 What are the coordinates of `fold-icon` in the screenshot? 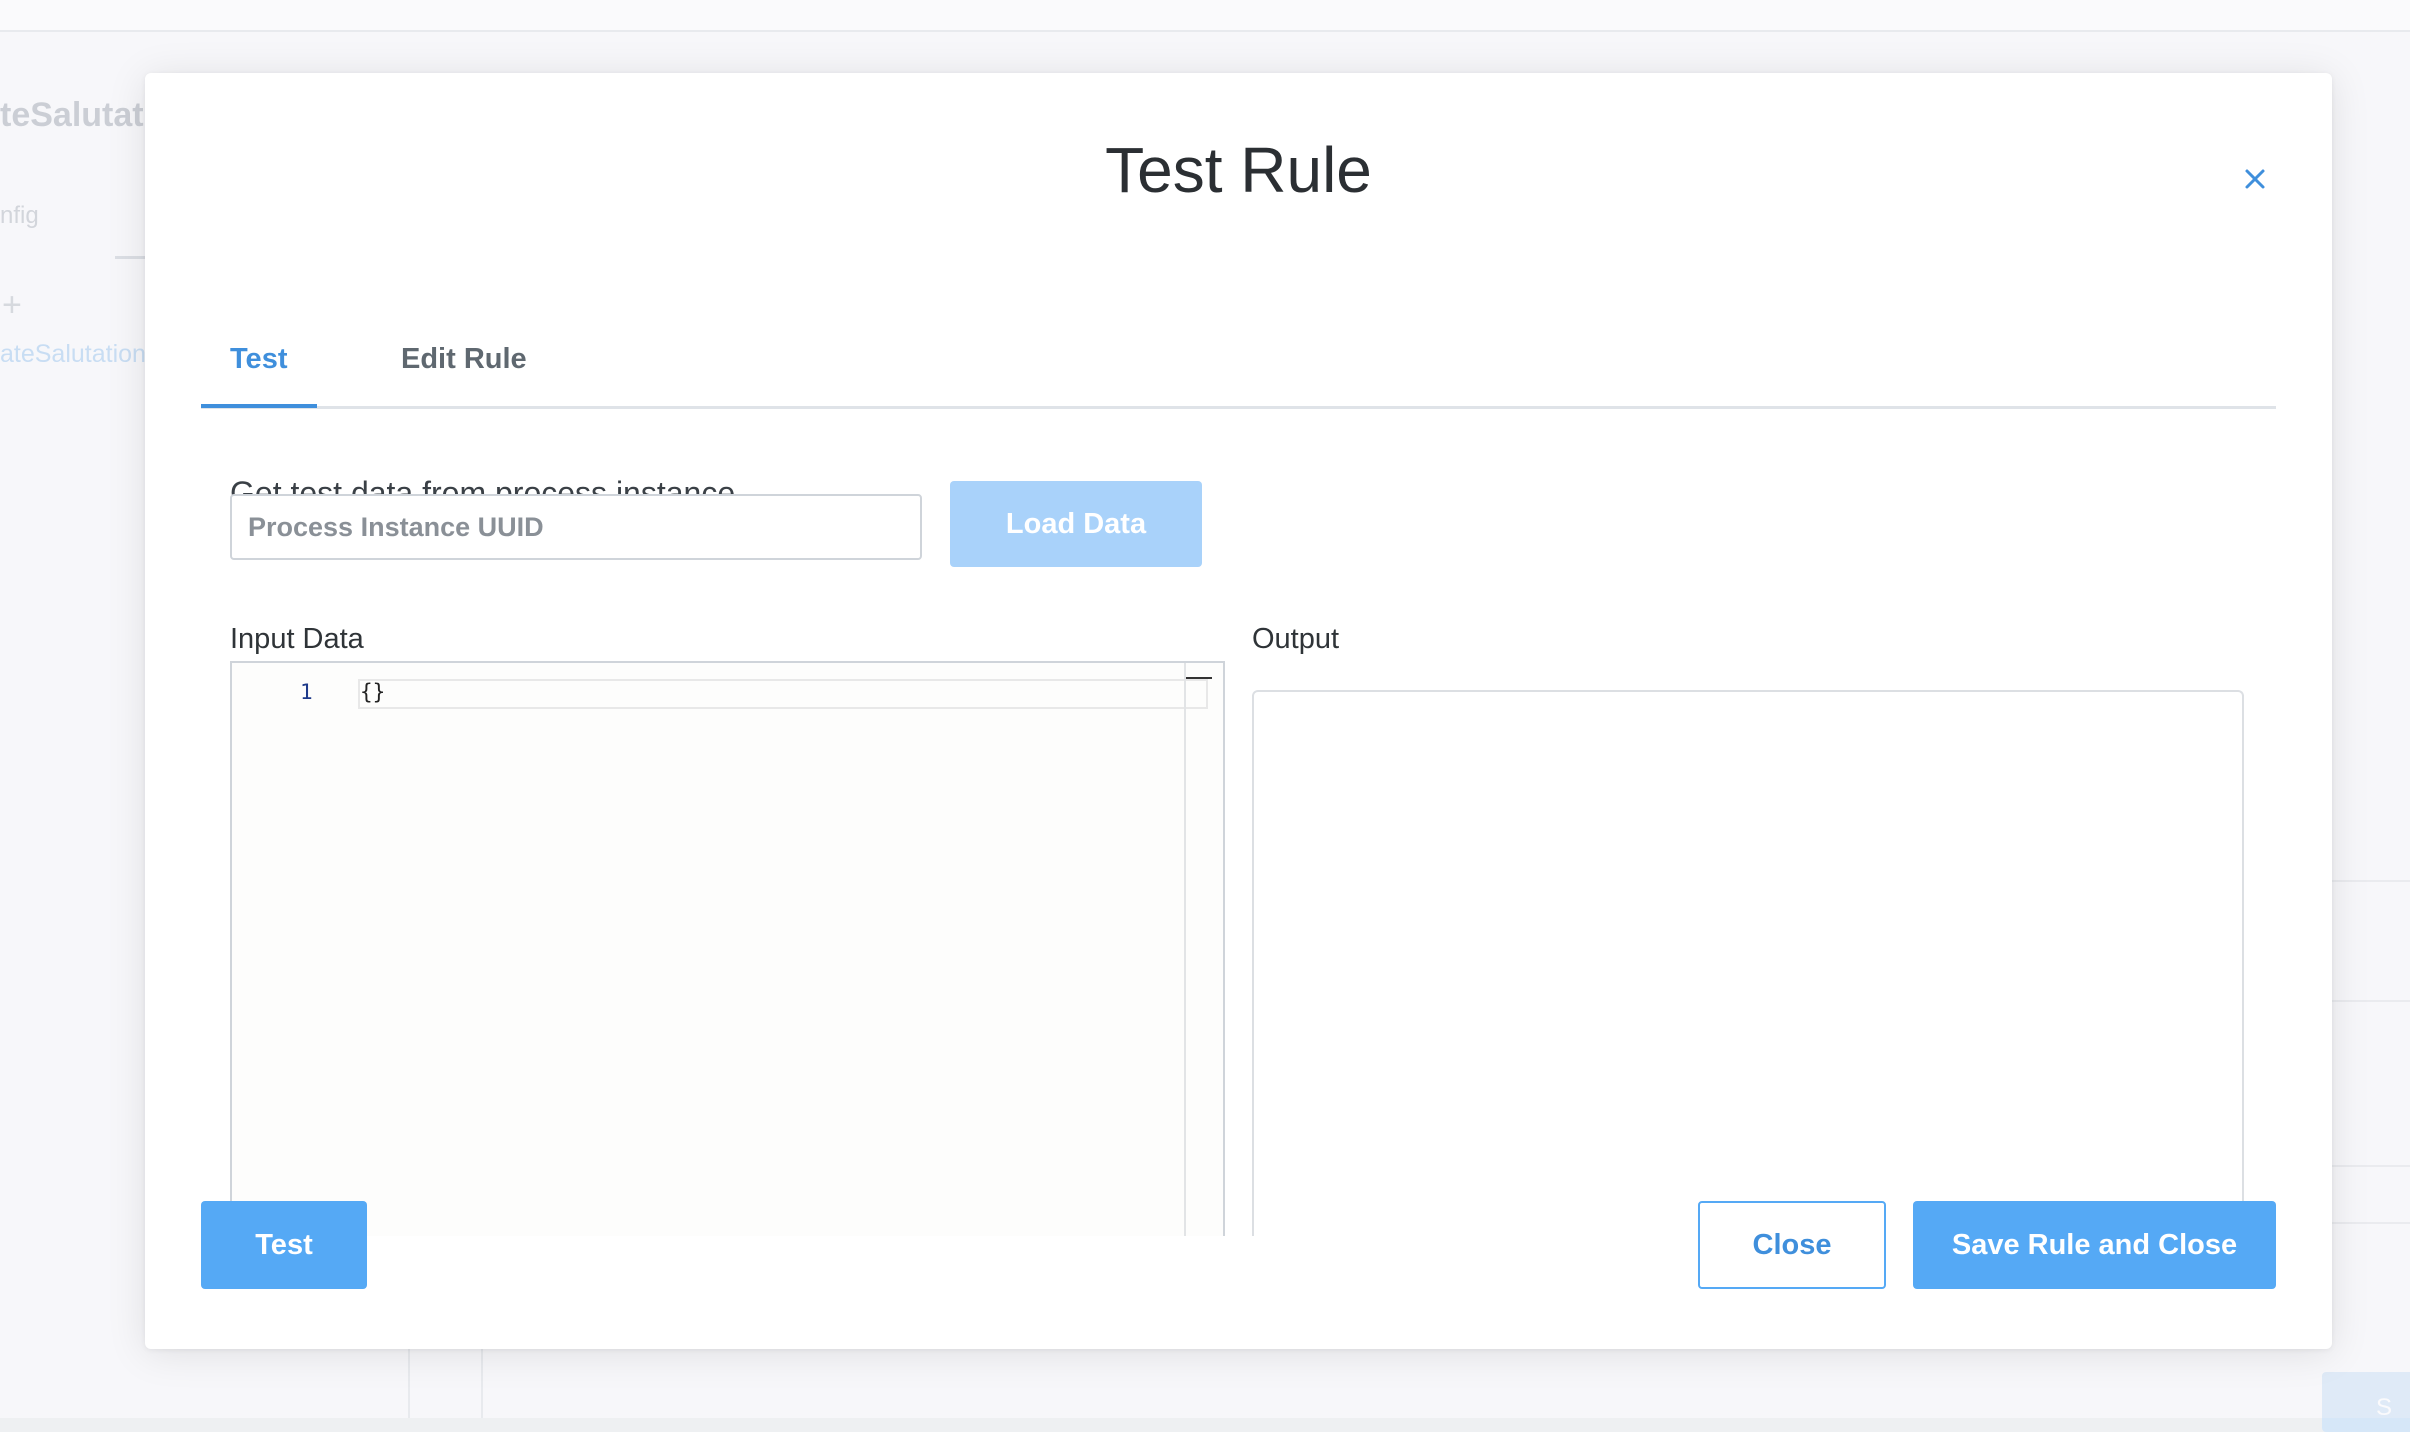 It's located at (1199, 678).